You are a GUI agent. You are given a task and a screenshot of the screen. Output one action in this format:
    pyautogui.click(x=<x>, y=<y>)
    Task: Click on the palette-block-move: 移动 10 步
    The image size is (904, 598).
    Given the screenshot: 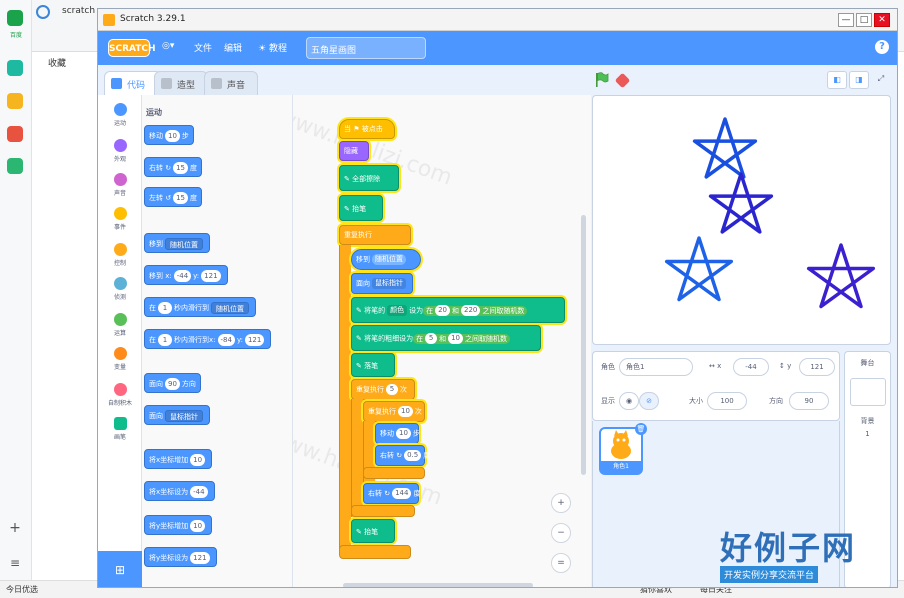 What is the action you would take?
    pyautogui.click(x=169, y=135)
    